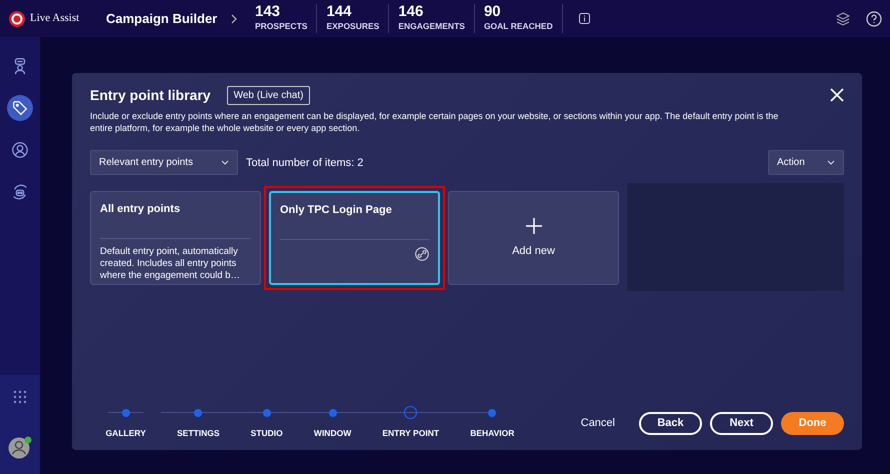 This screenshot has width=890, height=474. I want to click on step-label: WINDOW, so click(333, 433).